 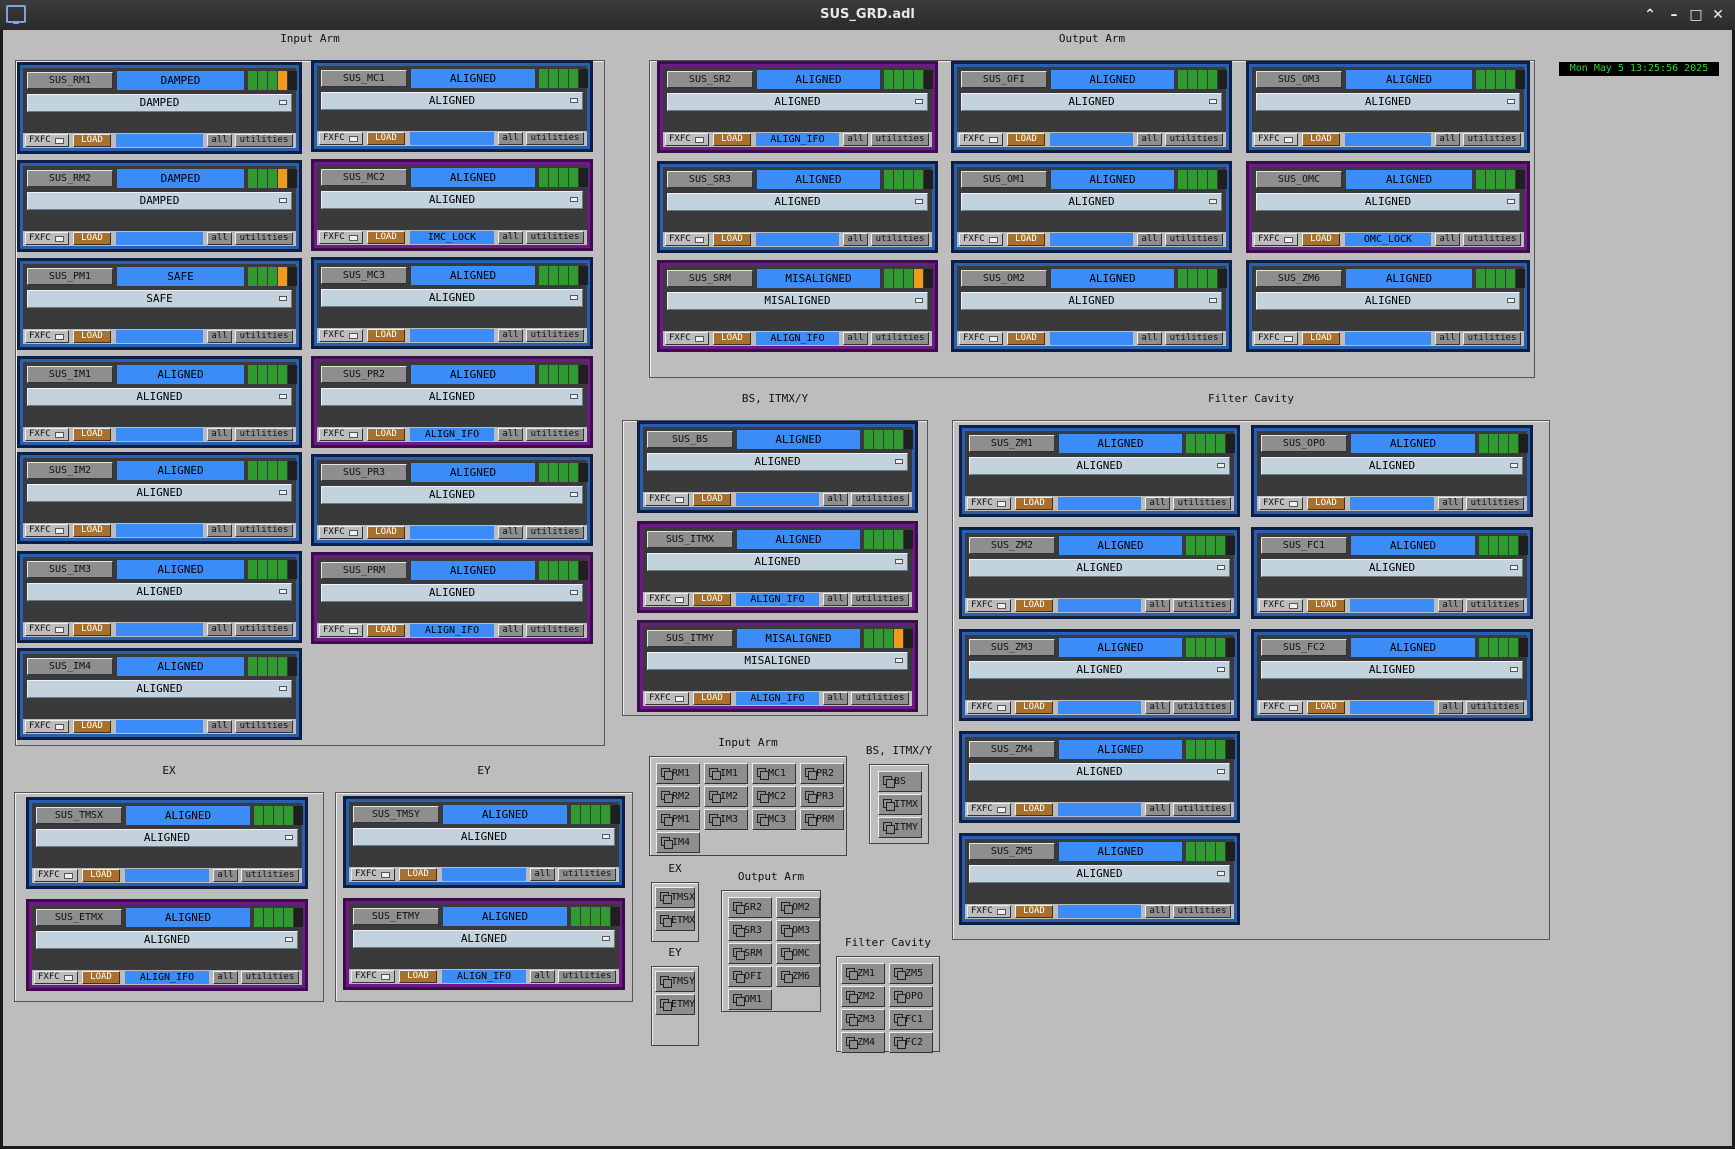 What do you see at coordinates (750, 976) in the screenshot?
I see `shortcut-ofi: OFI` at bounding box center [750, 976].